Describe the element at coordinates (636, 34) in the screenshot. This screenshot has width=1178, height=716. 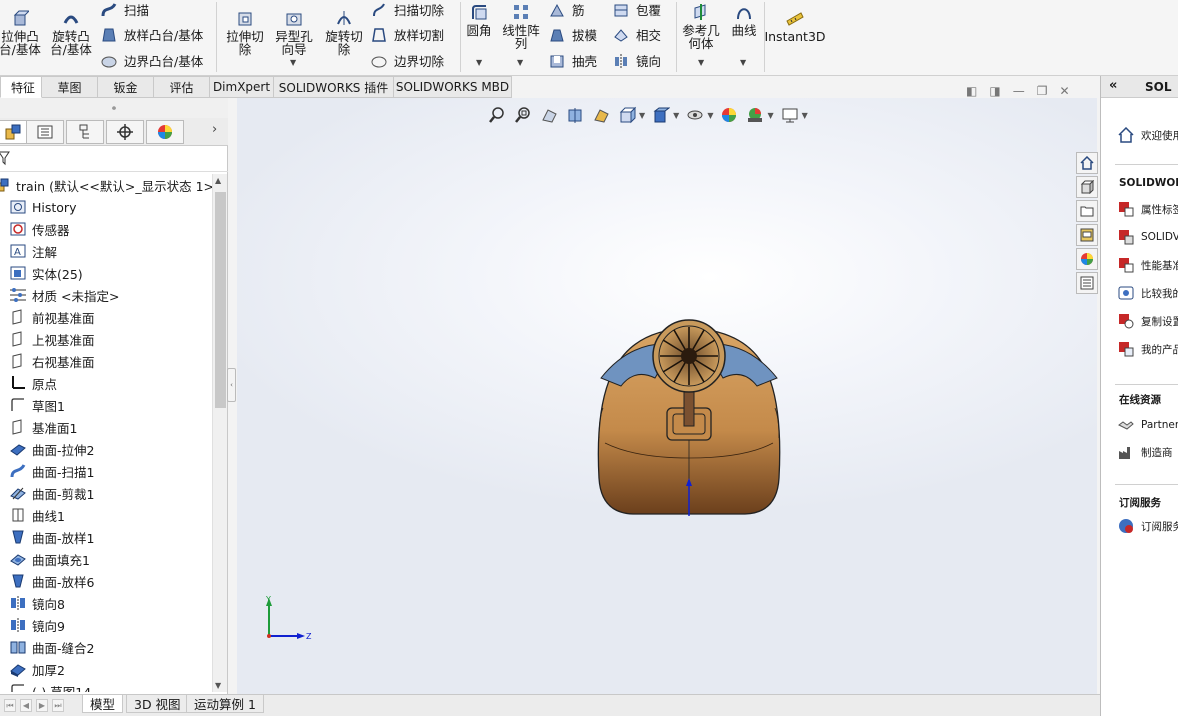
I see `intersect-button: 相交` at that location.